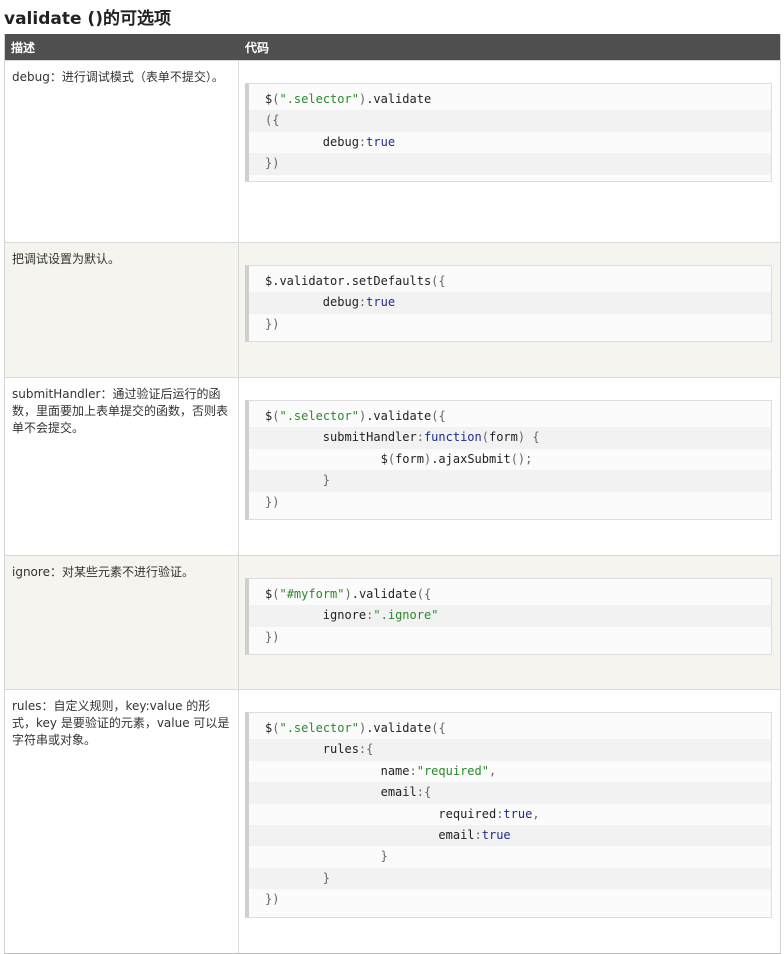 Image resolution: width=784 pixels, height=954 pixels. I want to click on code-token: ".ignore", so click(406, 615).